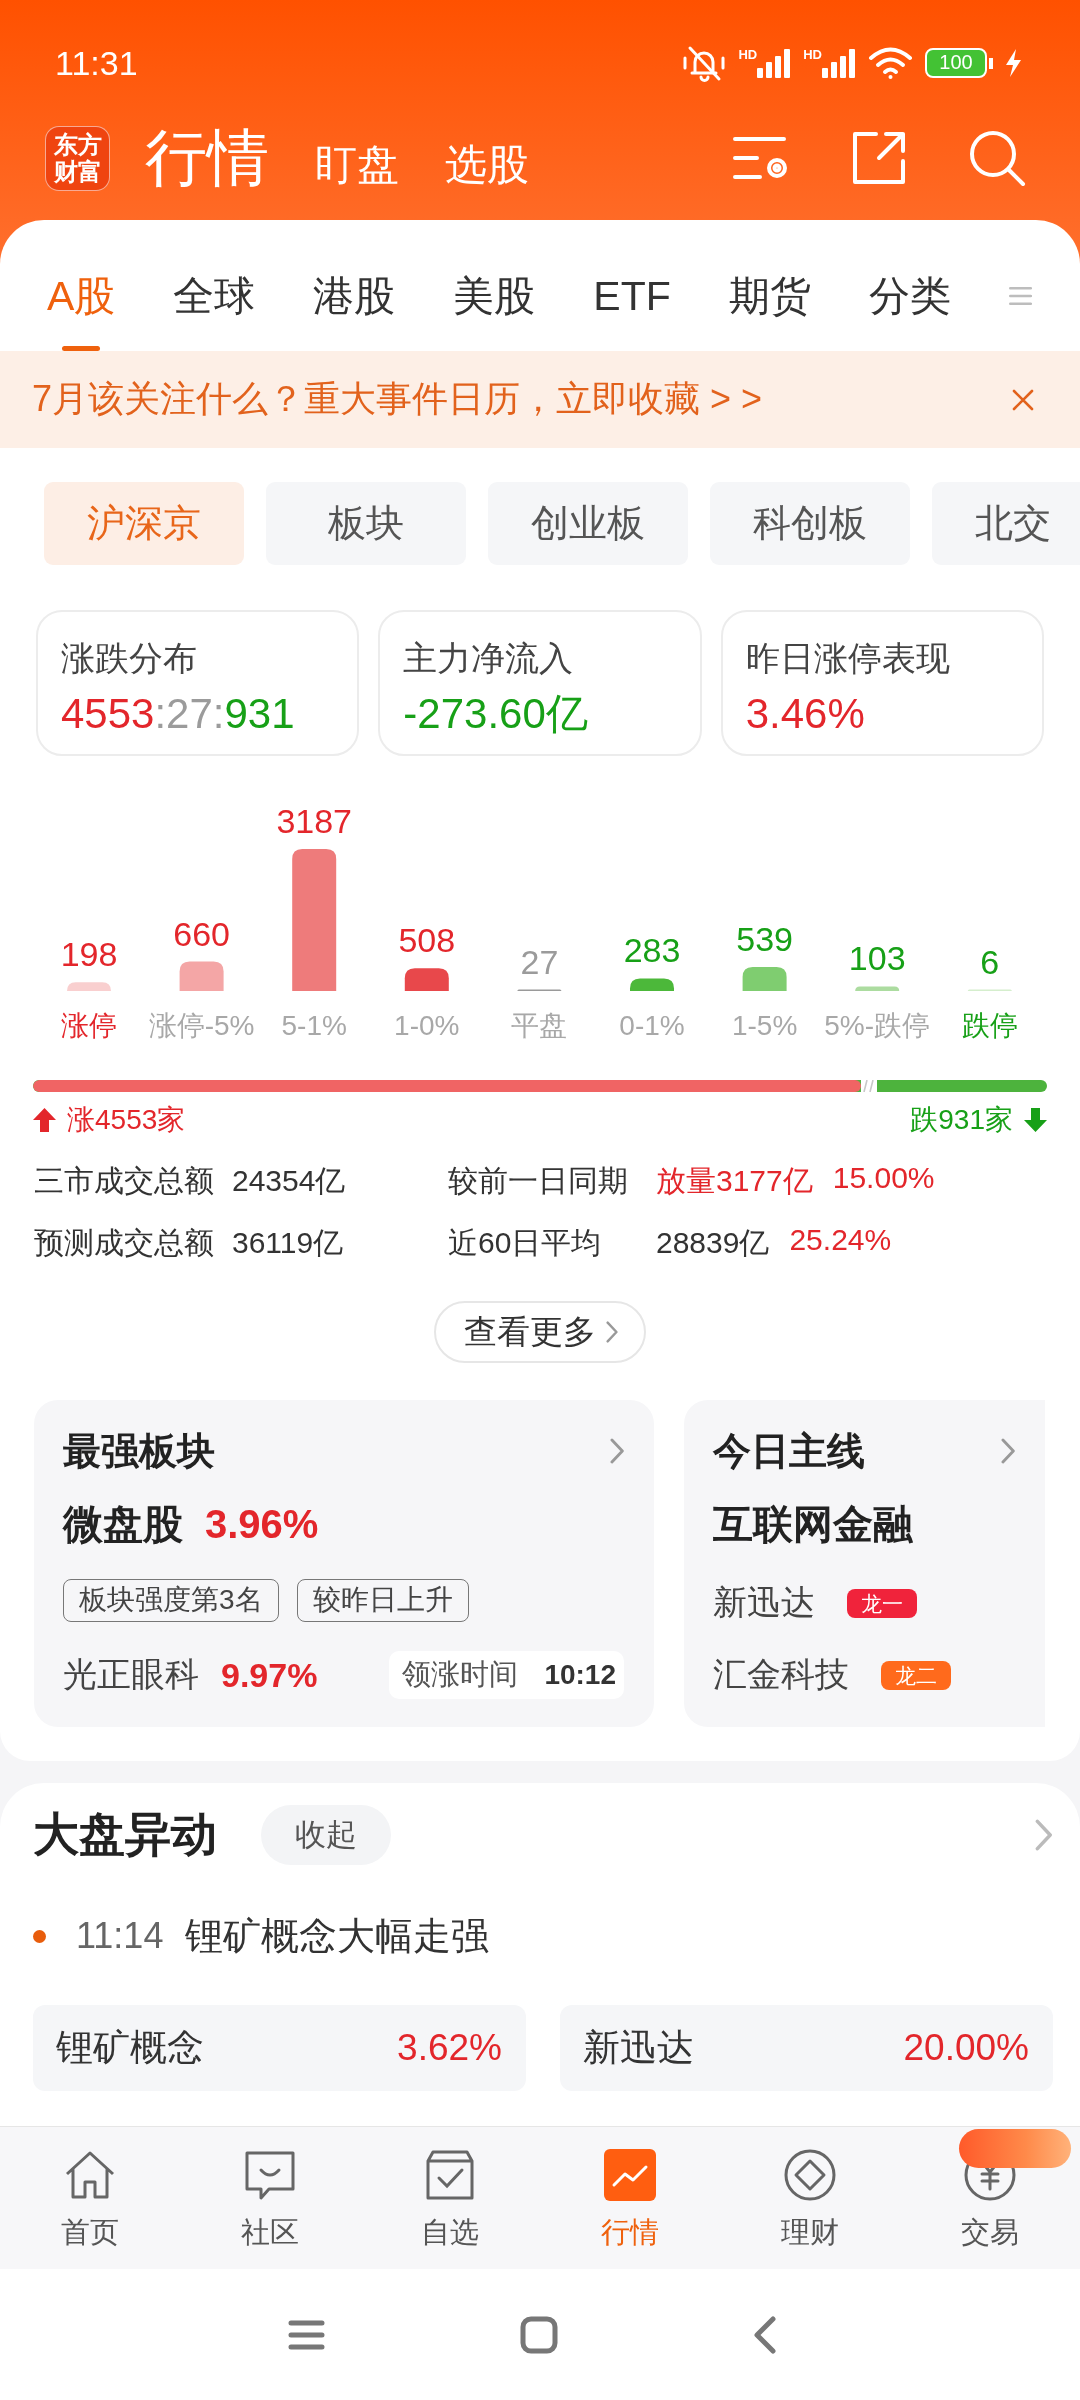  Describe the element at coordinates (326, 1835) in the screenshot. I see `collapse-button: 收起` at that location.